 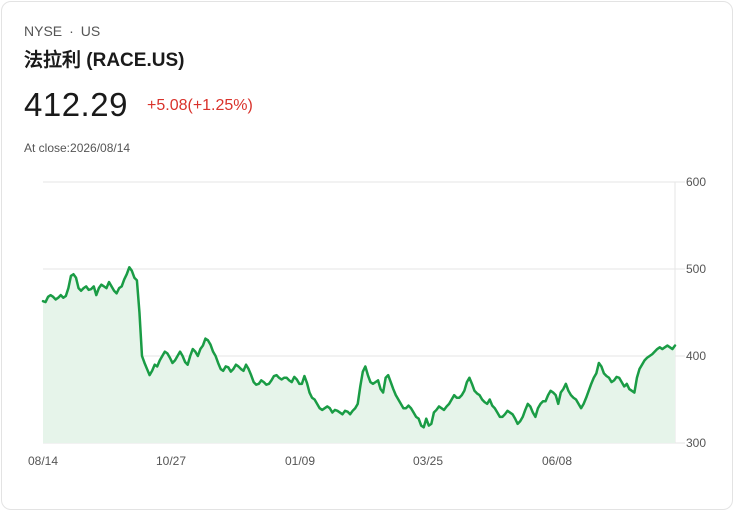 I want to click on x-tick-label-4: 06/08, so click(x=557, y=461).